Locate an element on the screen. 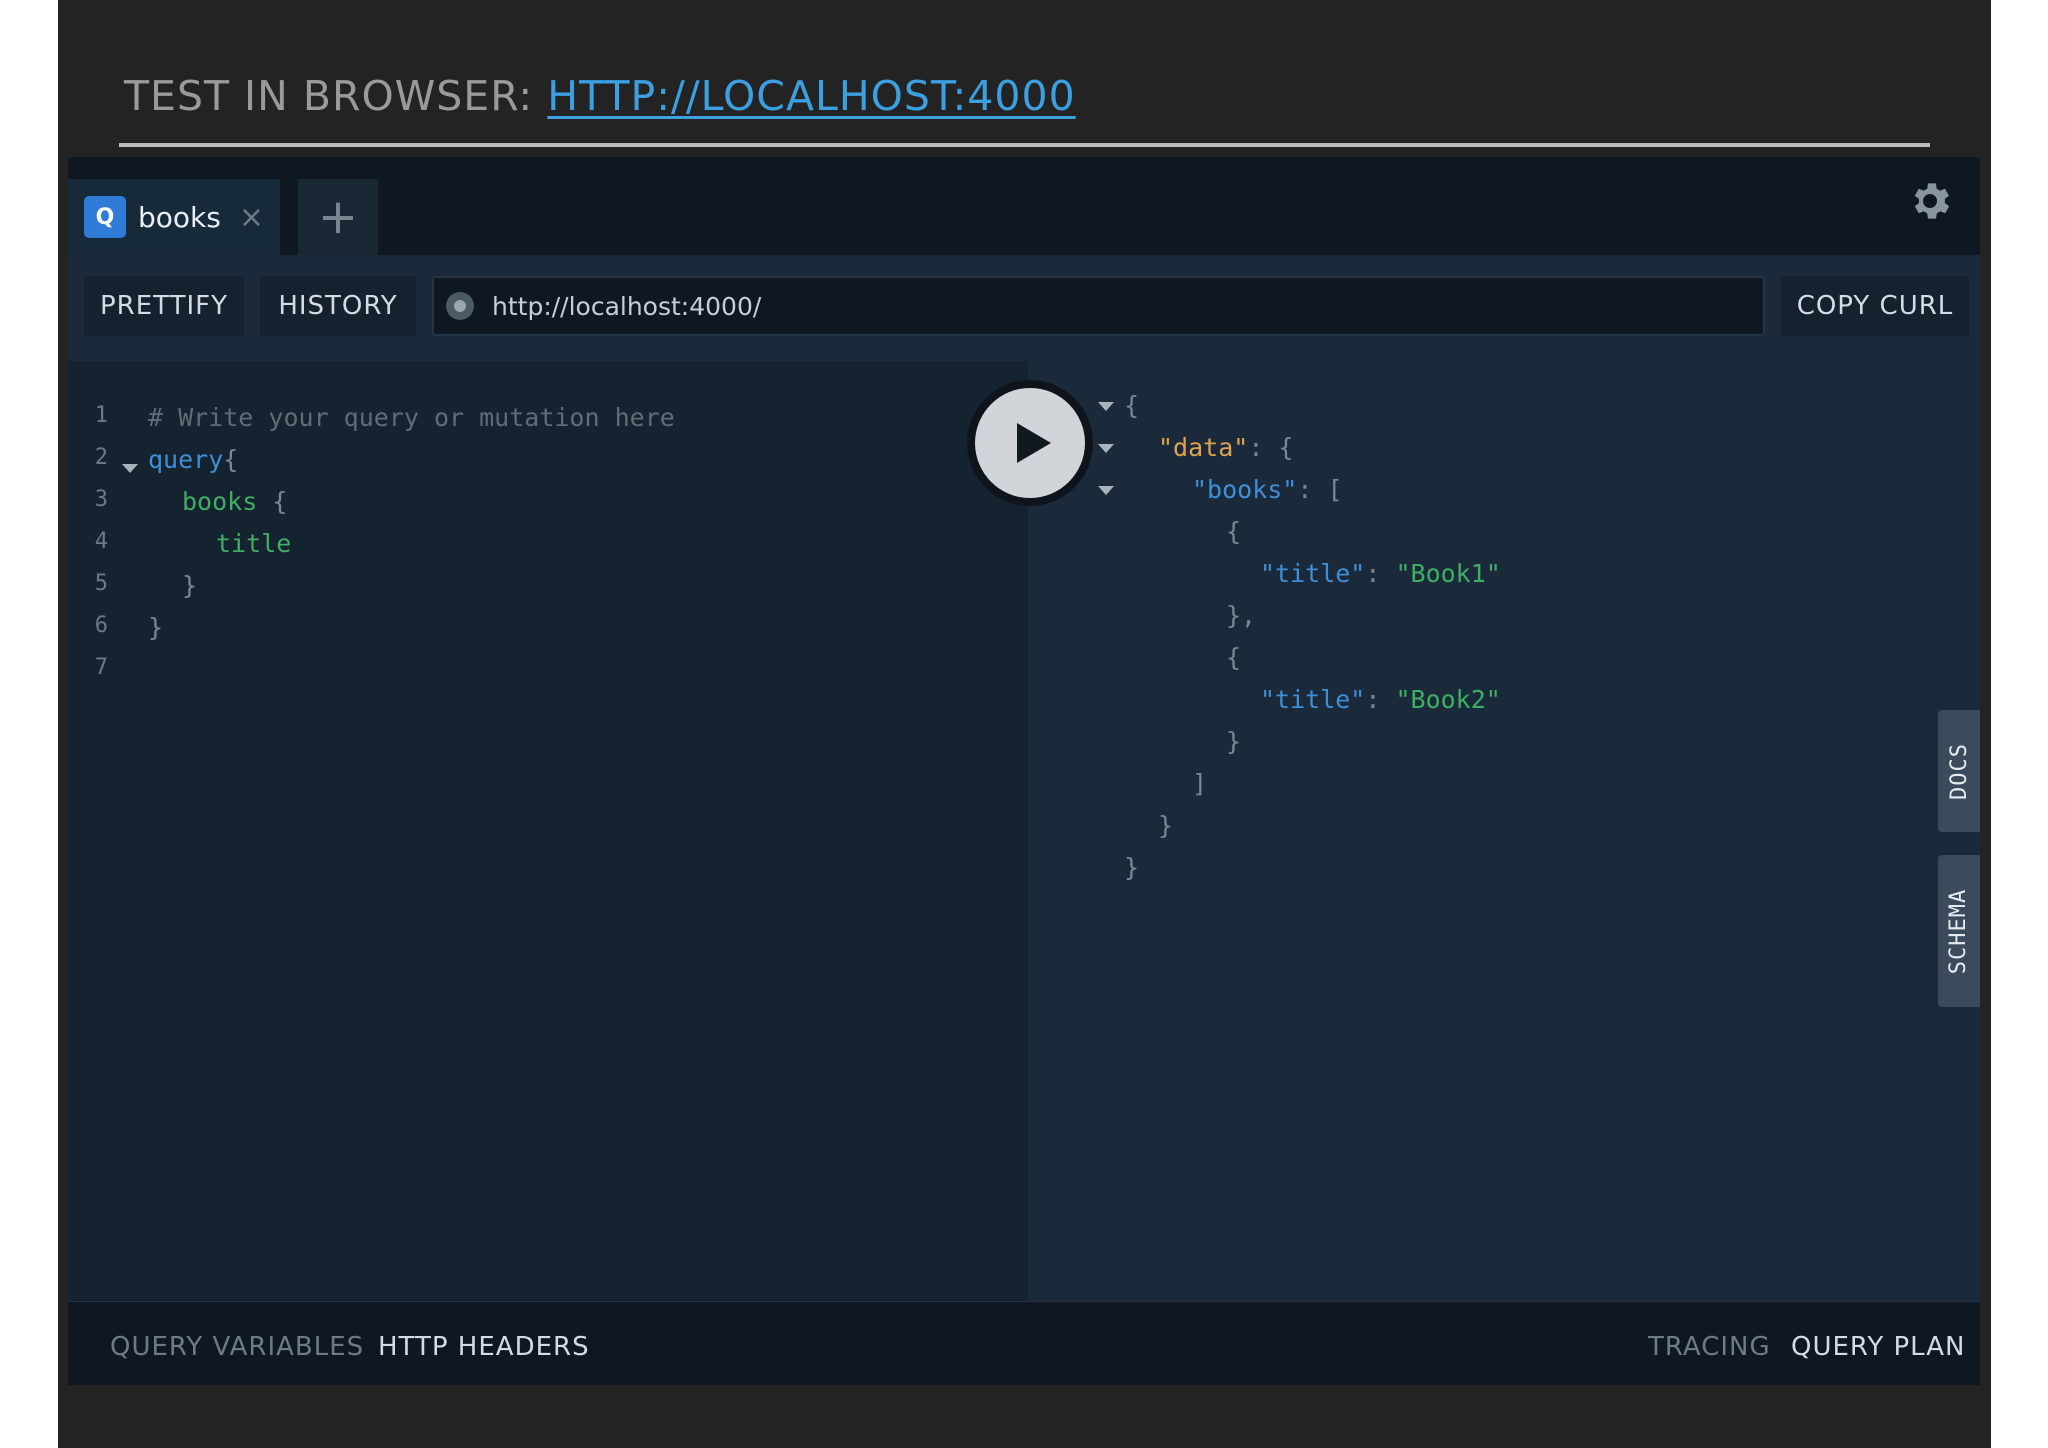 This screenshot has height=1448, width=2048. code-line: # Write your query or mutation here is located at coordinates (411, 417).